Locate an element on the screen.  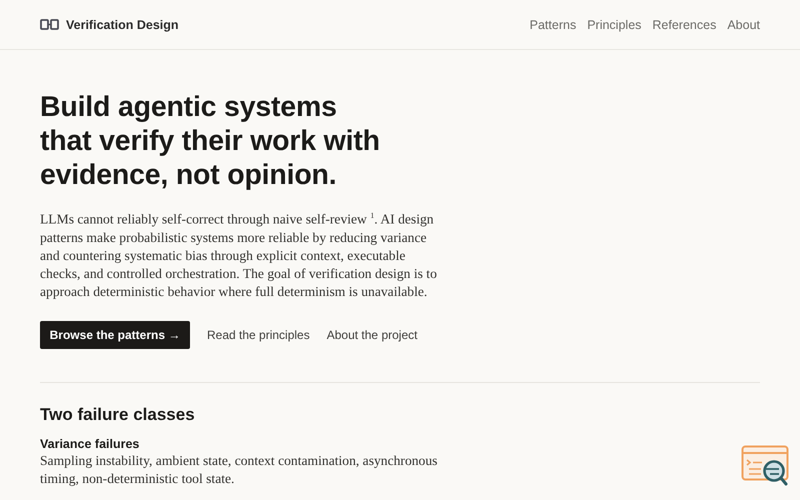
window-search-icon is located at coordinates (766, 466).